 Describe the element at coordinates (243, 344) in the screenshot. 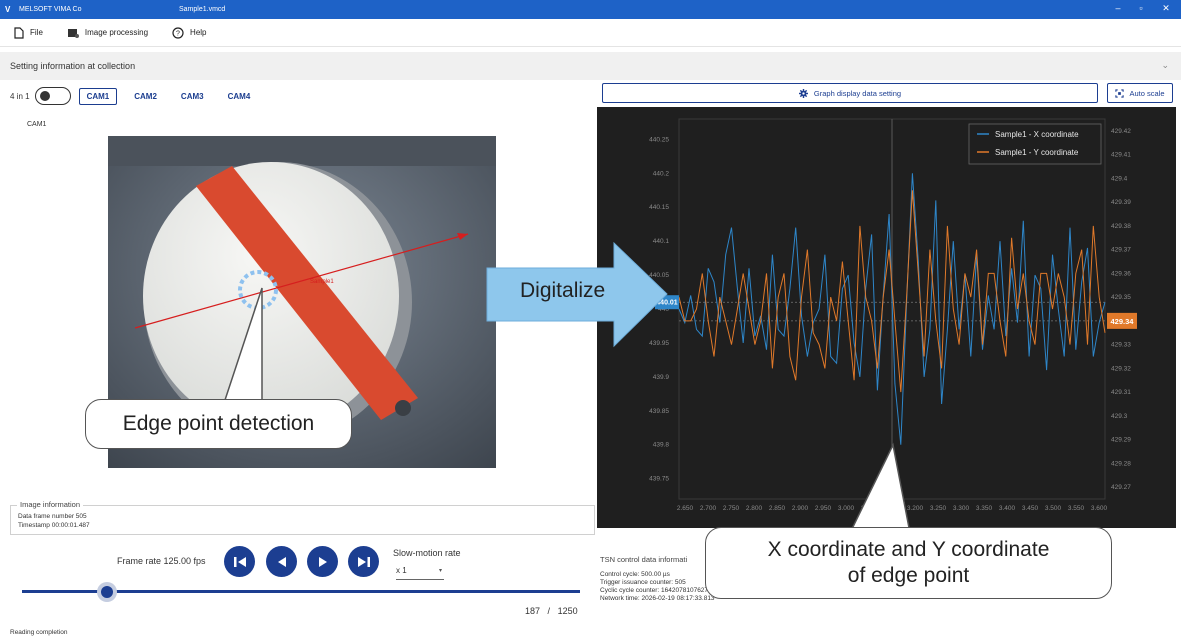

I see `edge-callout-pointer` at that location.